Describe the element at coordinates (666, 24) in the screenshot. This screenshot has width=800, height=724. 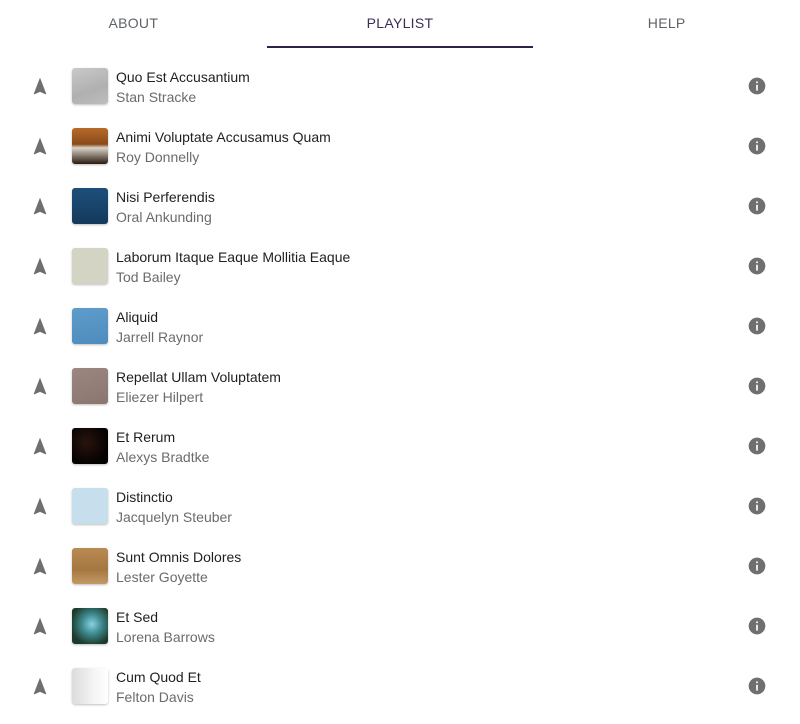
I see `tab-help: HELP` at that location.